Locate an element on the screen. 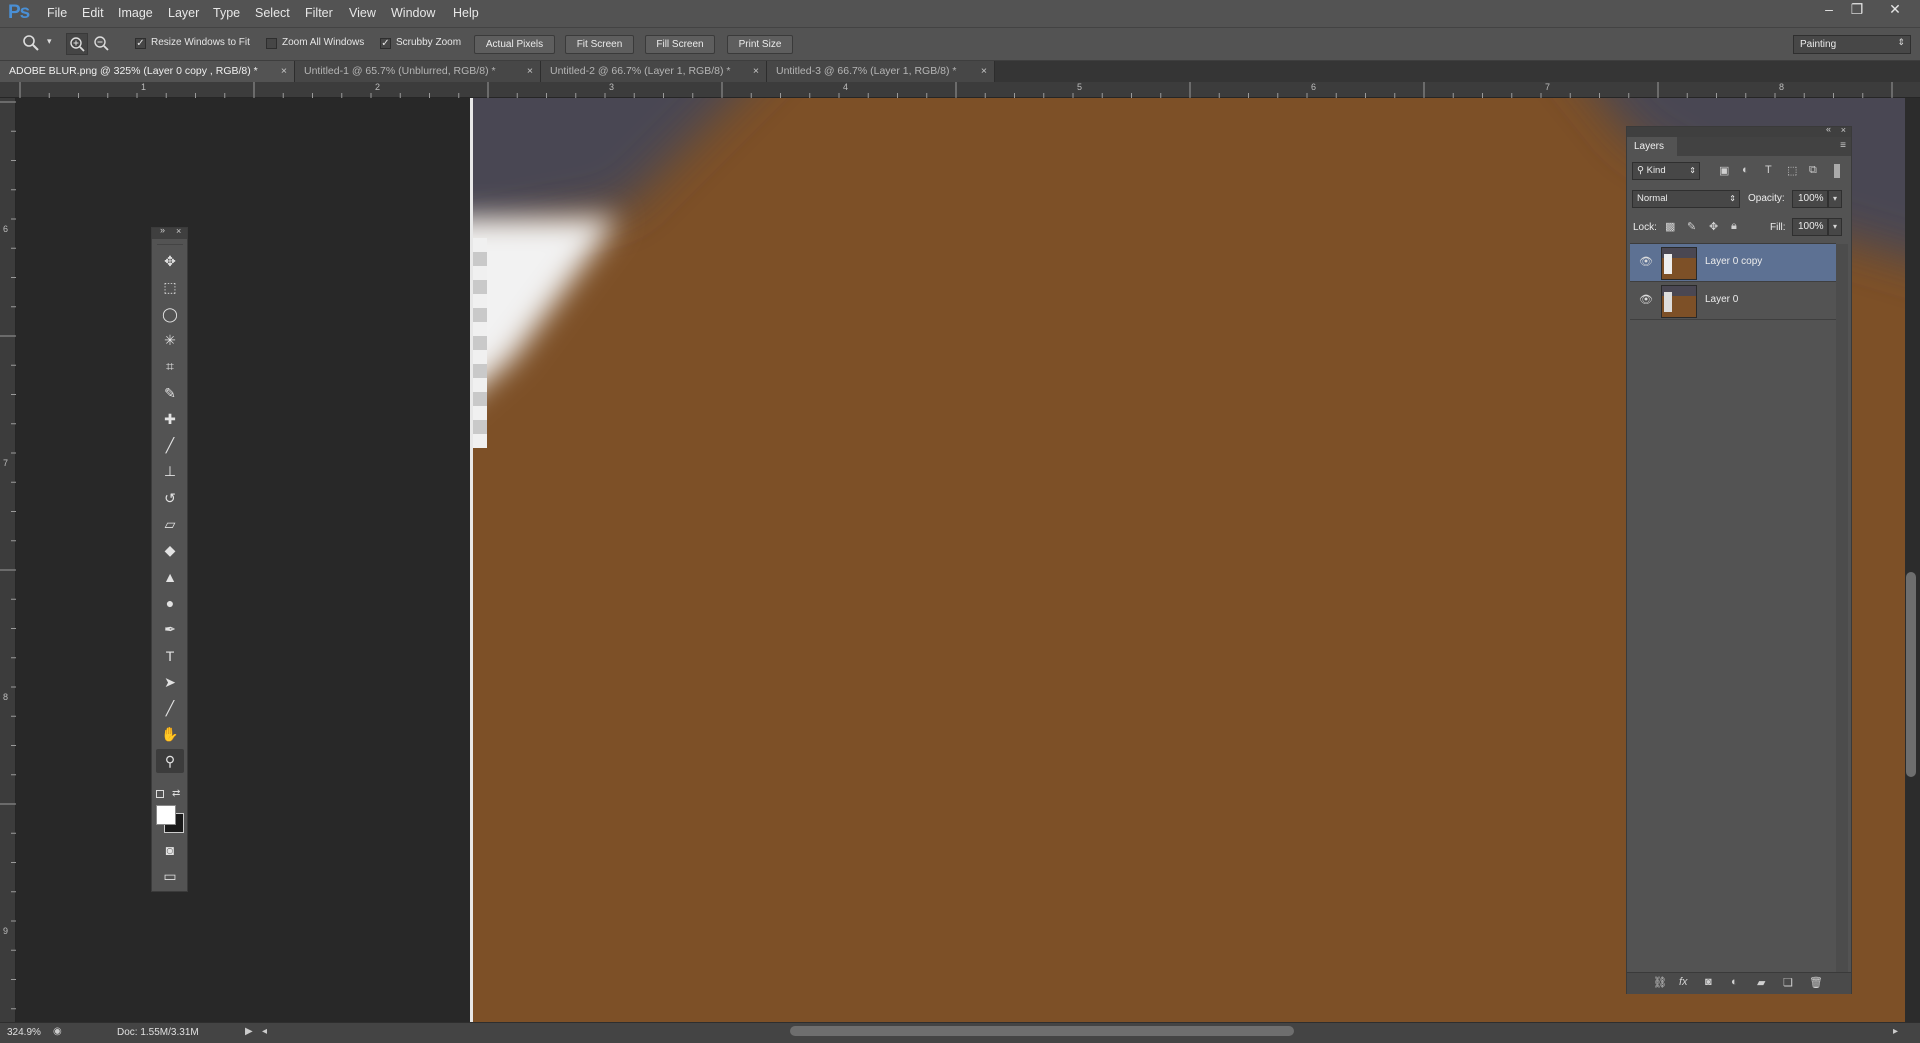  tab-untitled-3: Untitled-3 @ 66.7% (Layer 1, RGB/8) * × is located at coordinates (881, 71).